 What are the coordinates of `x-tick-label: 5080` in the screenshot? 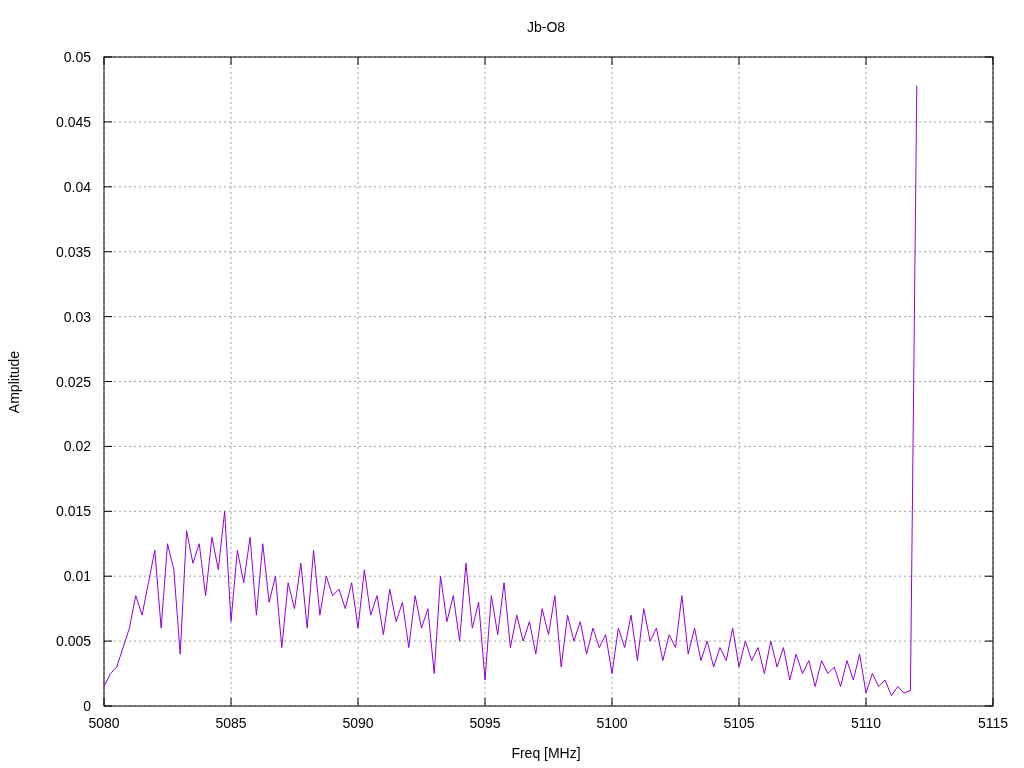 It's located at (104, 723).